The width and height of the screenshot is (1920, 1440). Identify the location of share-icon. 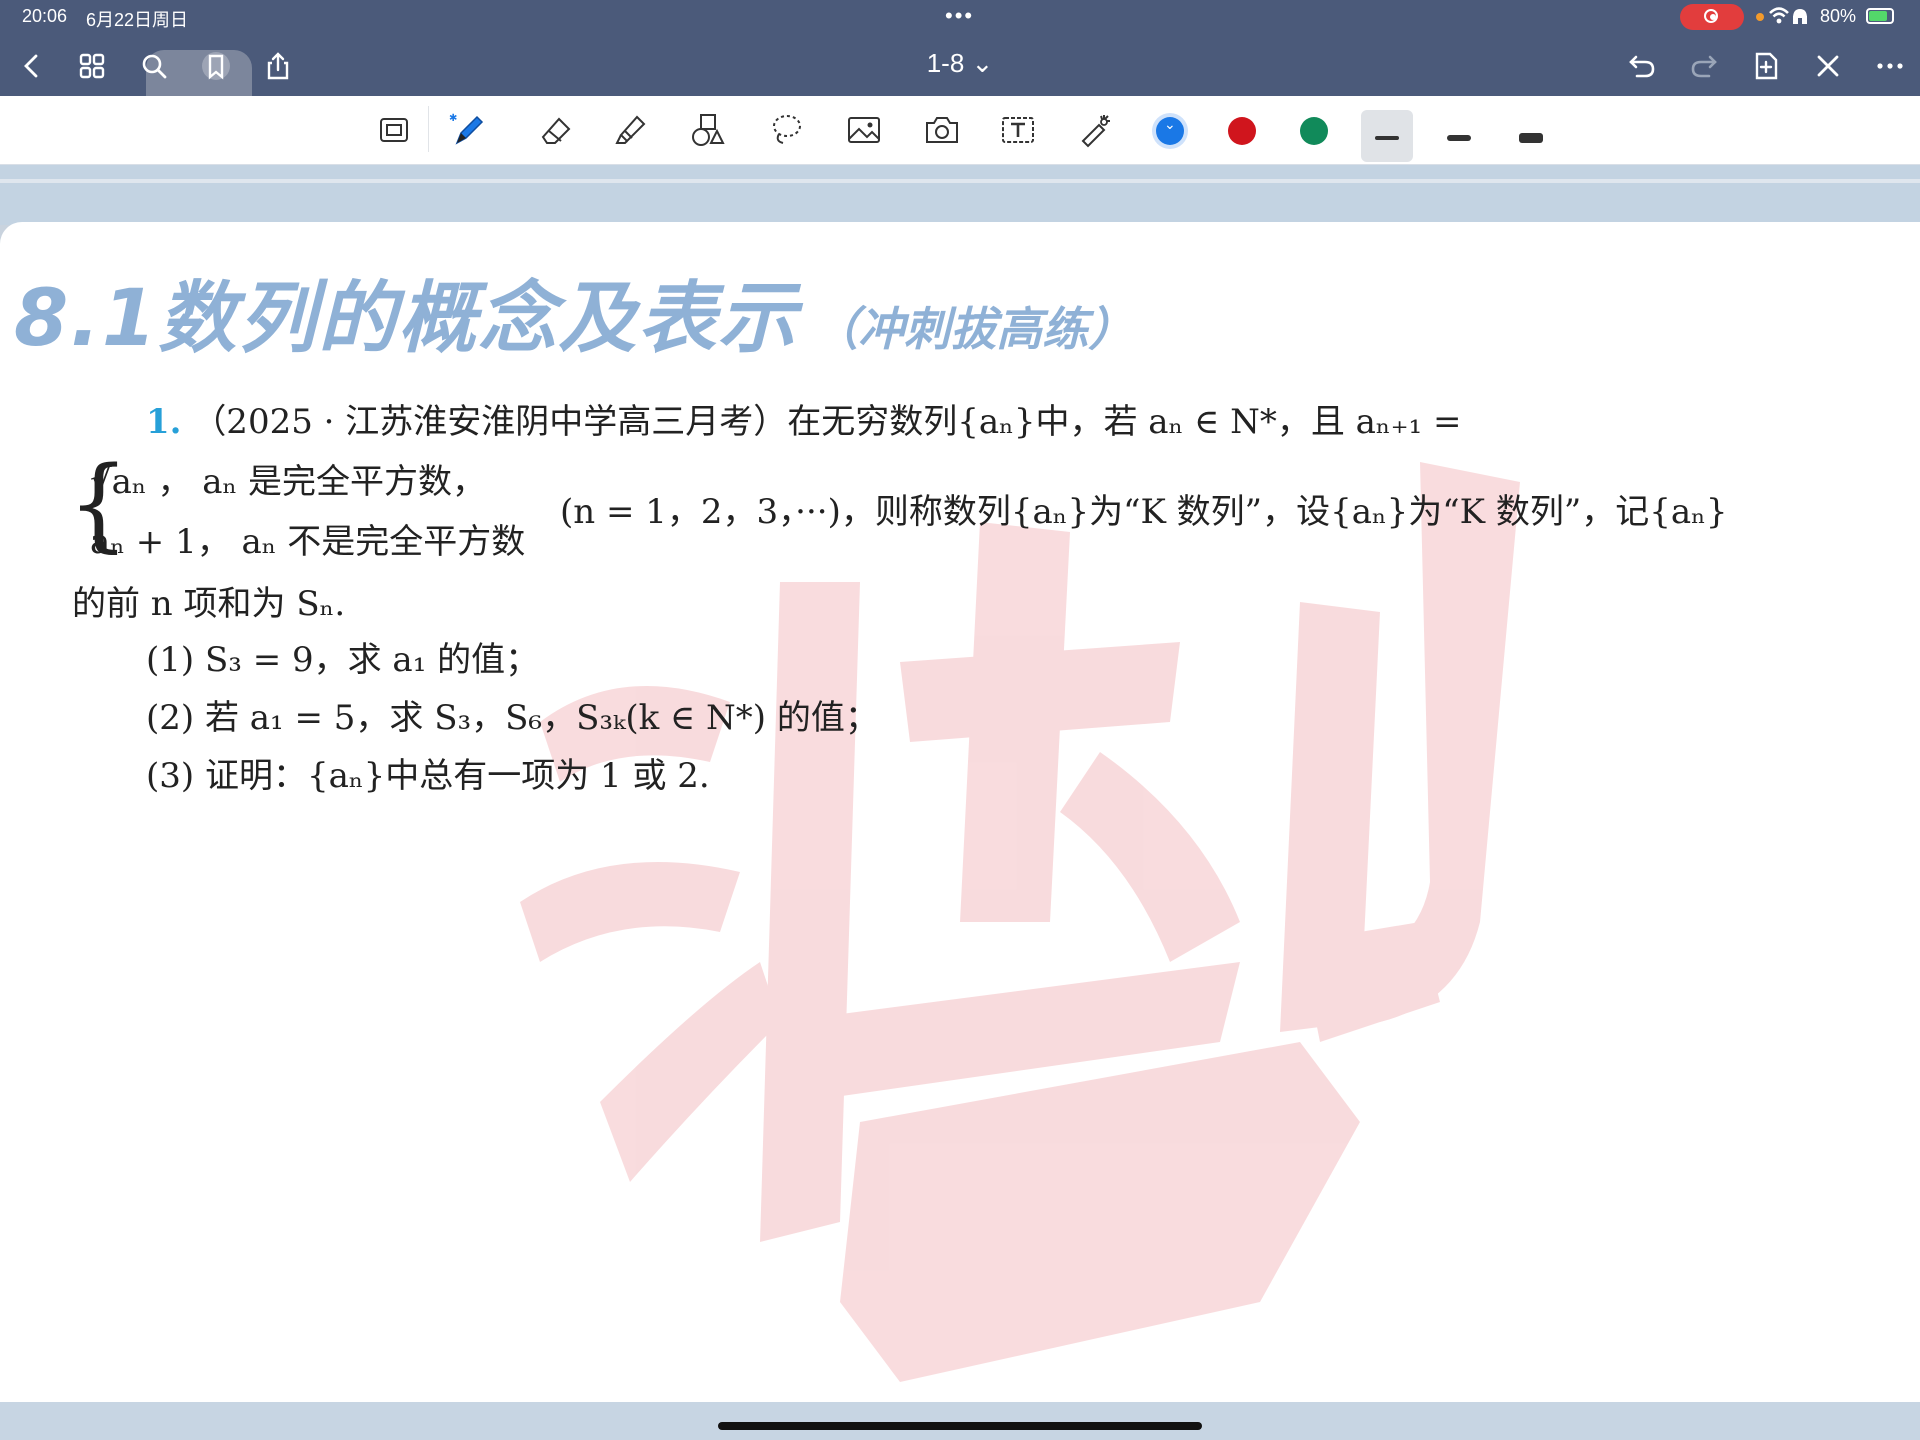
(278, 66).